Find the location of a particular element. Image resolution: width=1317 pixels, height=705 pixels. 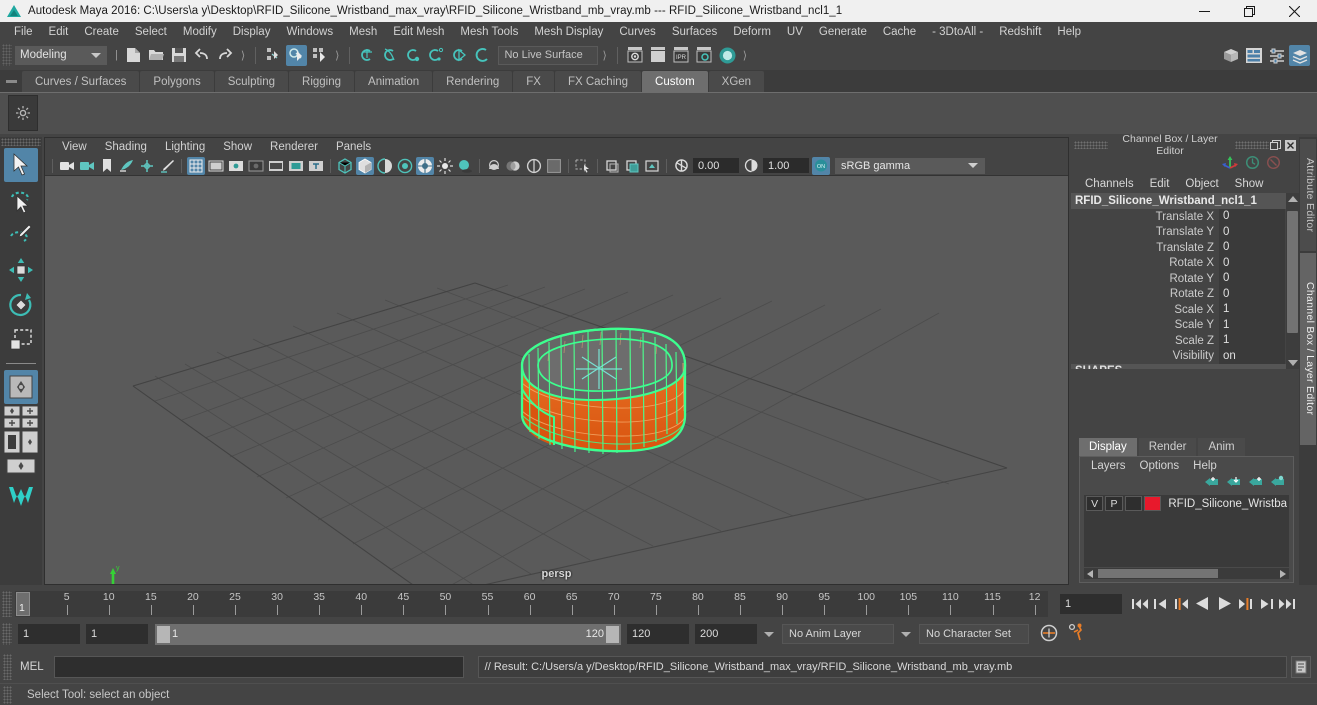

help-line-grip is located at coordinates (7, 694).